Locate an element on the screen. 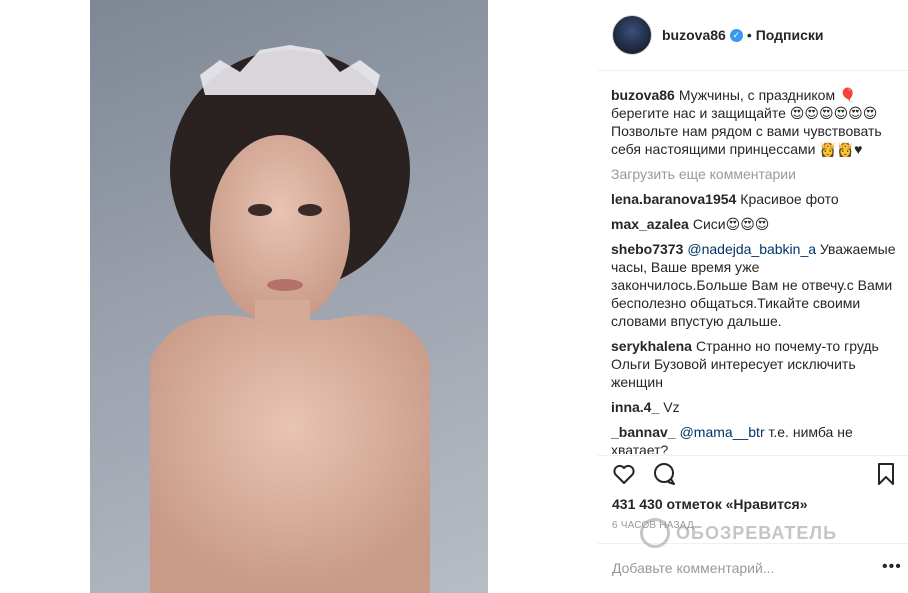  comment-username: inna.4_ is located at coordinates (635, 407).